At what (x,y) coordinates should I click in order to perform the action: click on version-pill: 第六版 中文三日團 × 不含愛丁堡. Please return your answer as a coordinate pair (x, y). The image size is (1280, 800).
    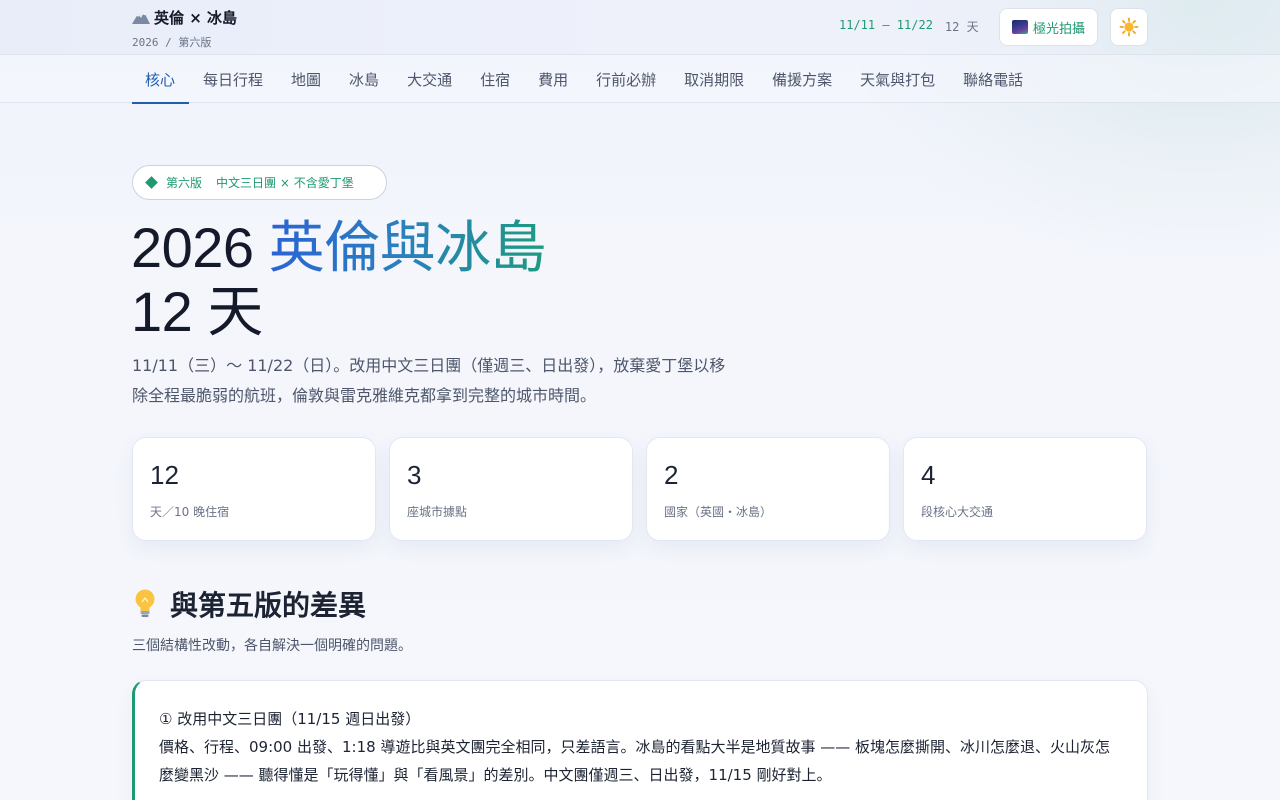
    Looking at the image, I should click on (259, 182).